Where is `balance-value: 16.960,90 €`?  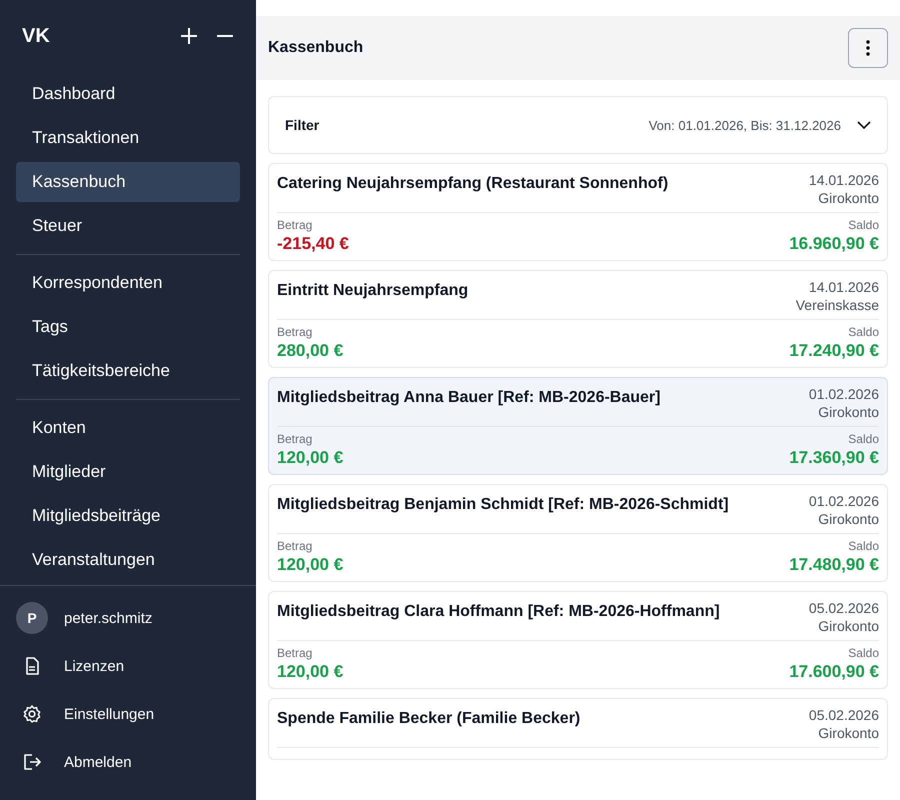
balance-value: 16.960,90 € is located at coordinates (834, 244).